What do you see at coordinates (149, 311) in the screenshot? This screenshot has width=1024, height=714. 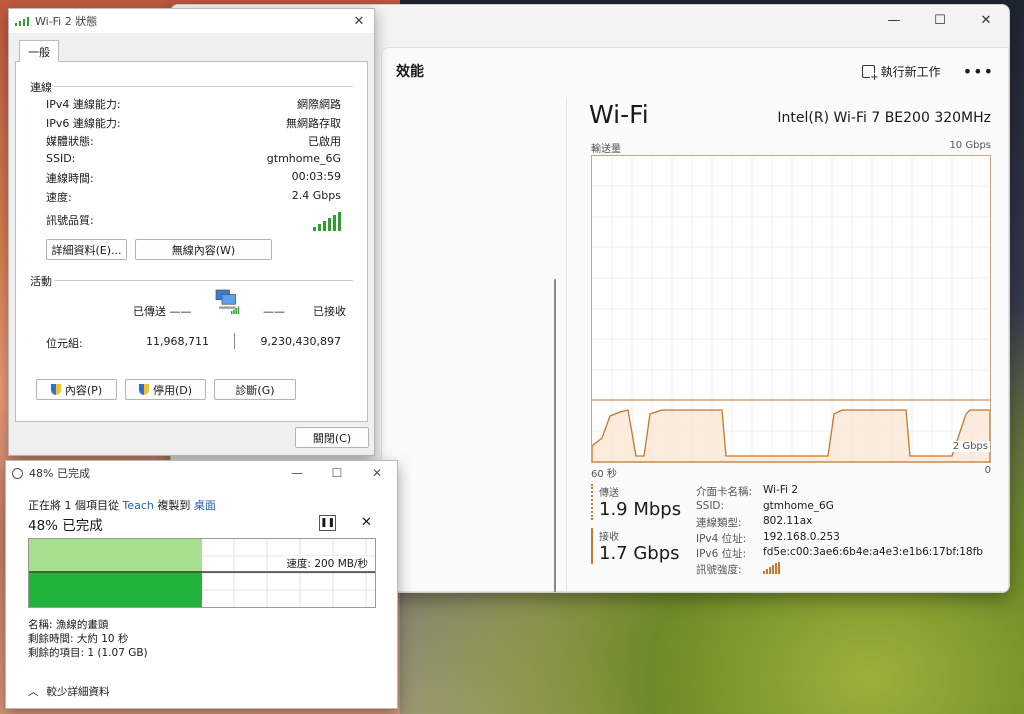 I see `sent-label: 已傳送` at bounding box center [149, 311].